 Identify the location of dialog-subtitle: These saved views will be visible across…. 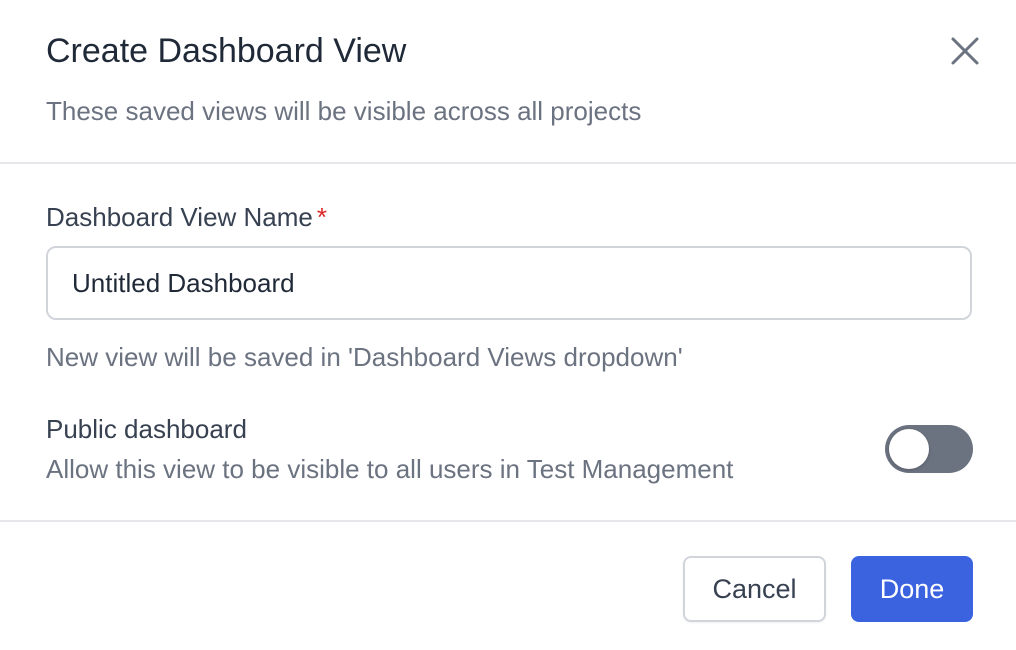
(344, 111).